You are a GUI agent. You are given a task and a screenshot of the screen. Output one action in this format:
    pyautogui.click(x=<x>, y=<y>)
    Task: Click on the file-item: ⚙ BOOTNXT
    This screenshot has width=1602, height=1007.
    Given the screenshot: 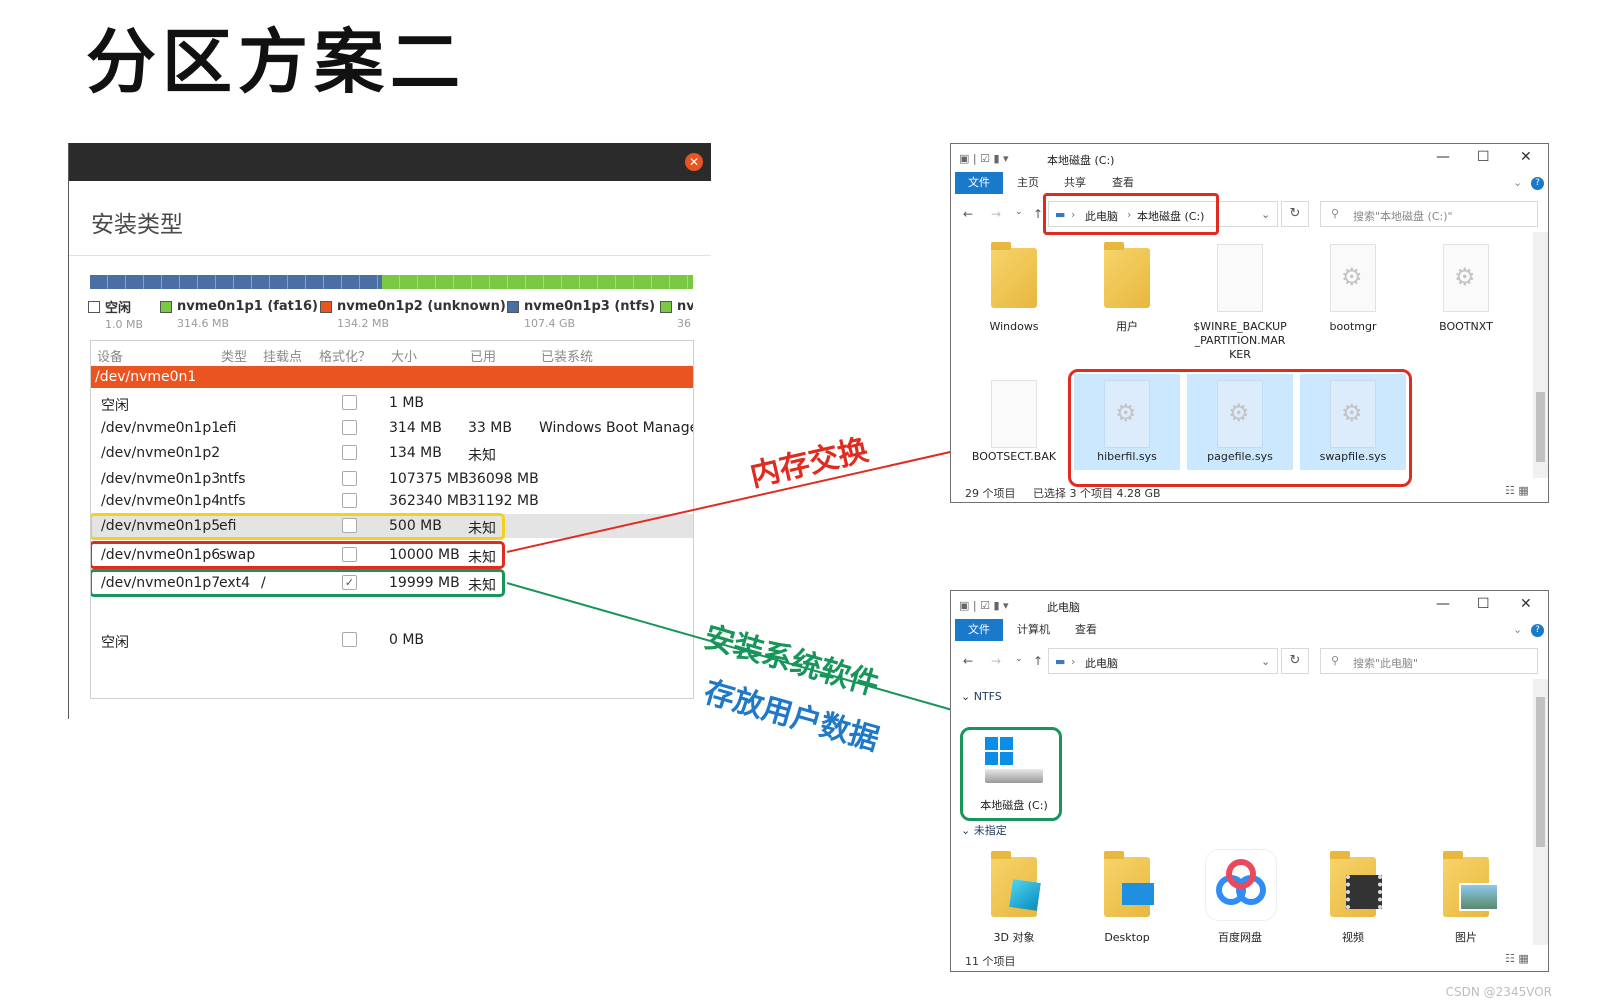 What is the action you would take?
    pyautogui.click(x=1466, y=288)
    